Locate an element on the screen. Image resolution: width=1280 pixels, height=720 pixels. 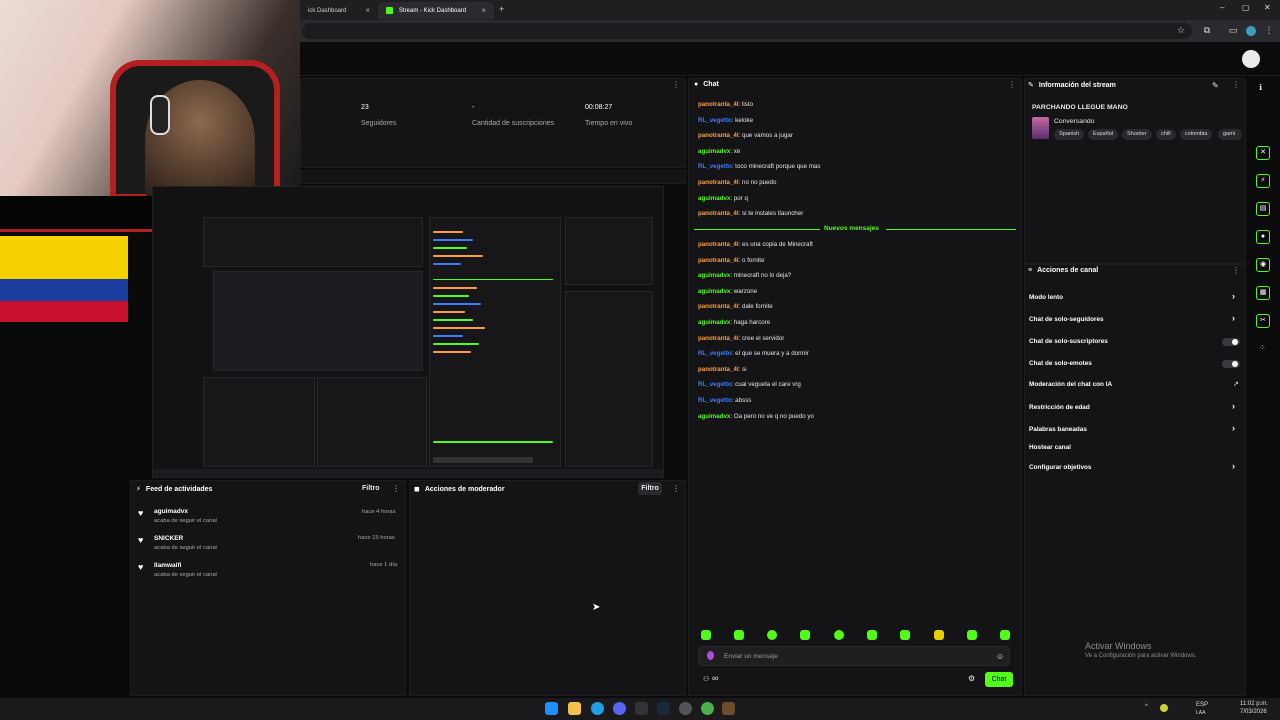
minimize-icon: – is located at coordinates (1222, 7).